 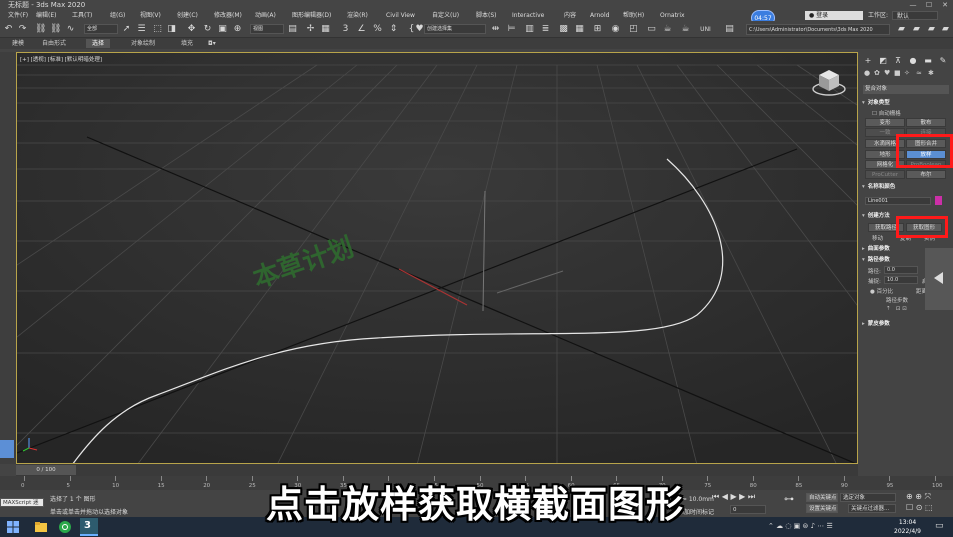 I want to click on menu-content: 内容, so click(x=570, y=15).